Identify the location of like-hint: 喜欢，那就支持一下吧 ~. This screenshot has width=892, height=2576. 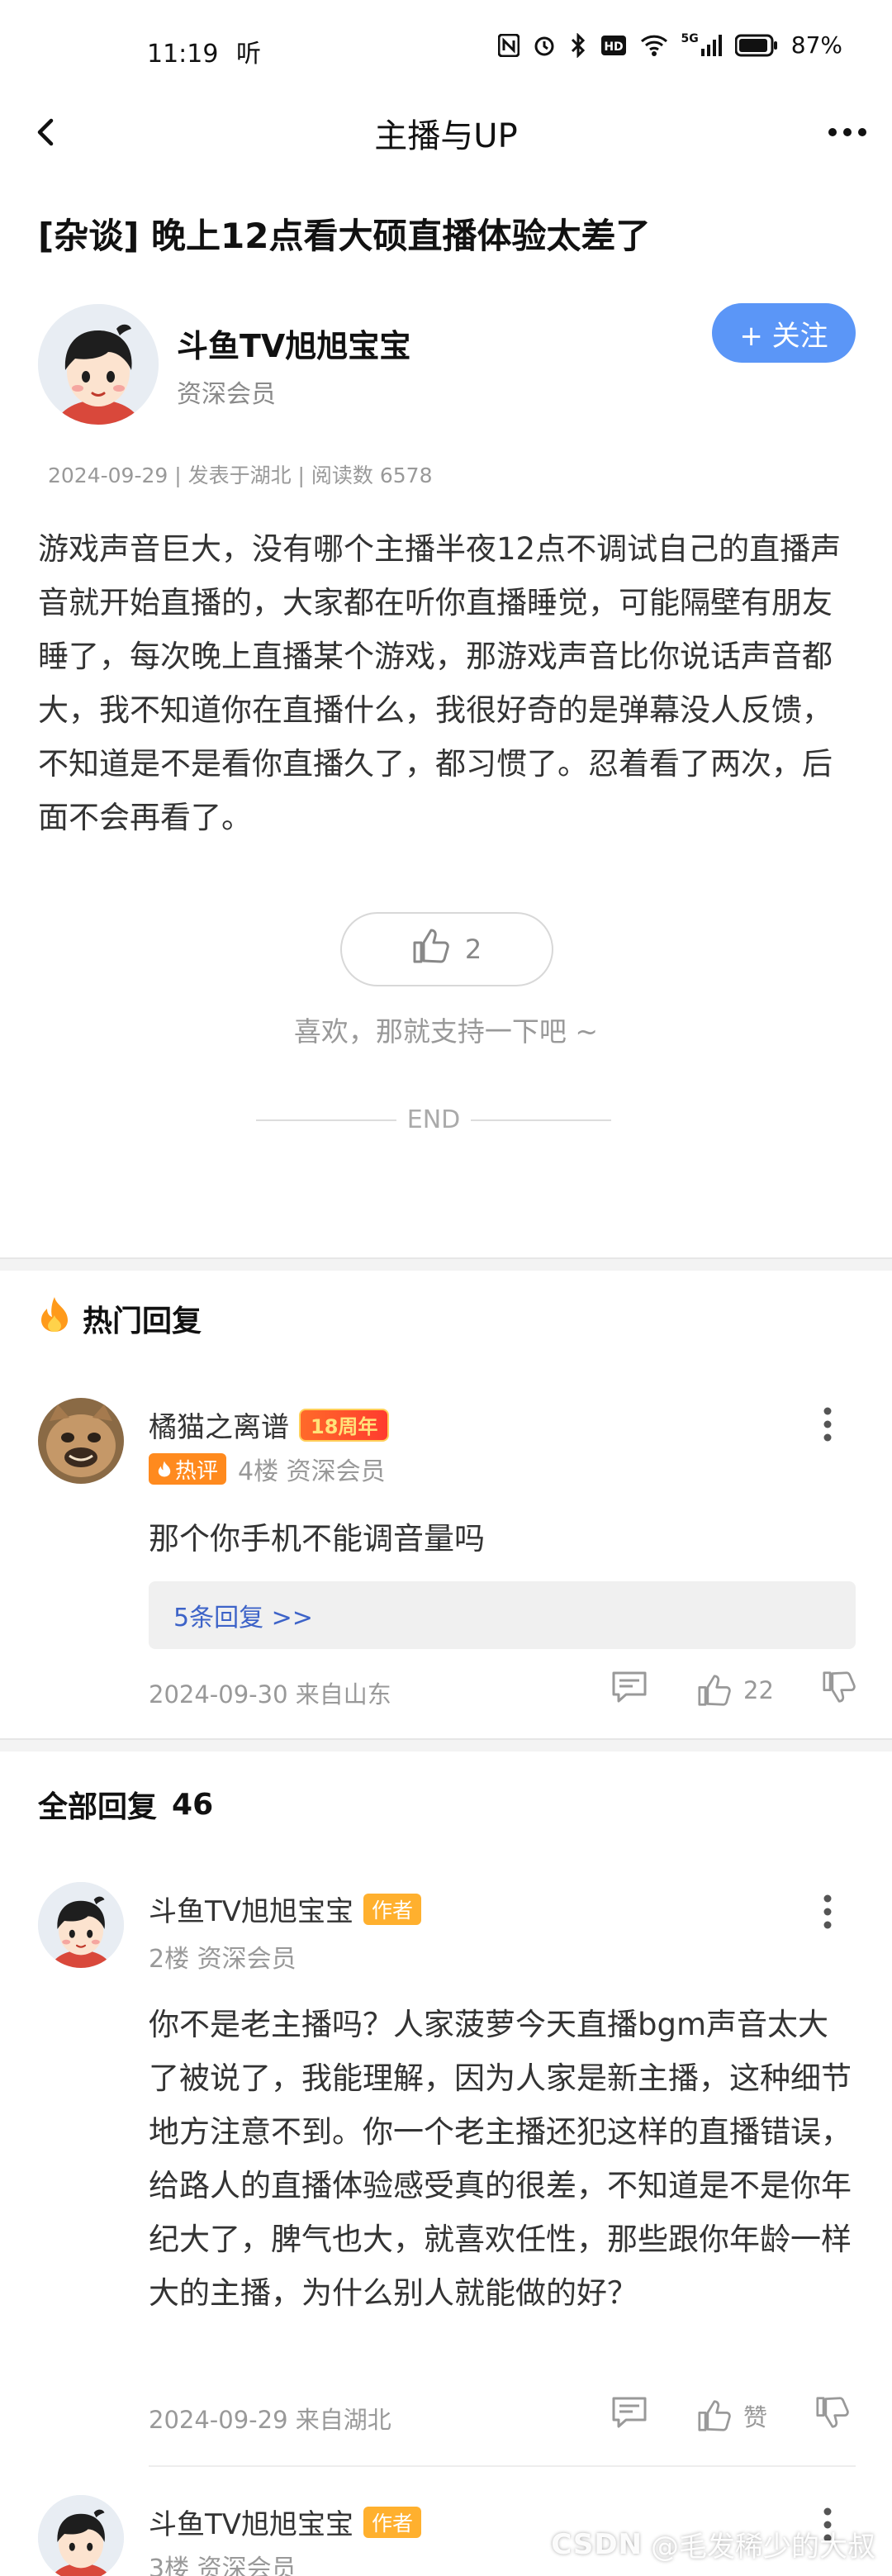
(446, 1031).